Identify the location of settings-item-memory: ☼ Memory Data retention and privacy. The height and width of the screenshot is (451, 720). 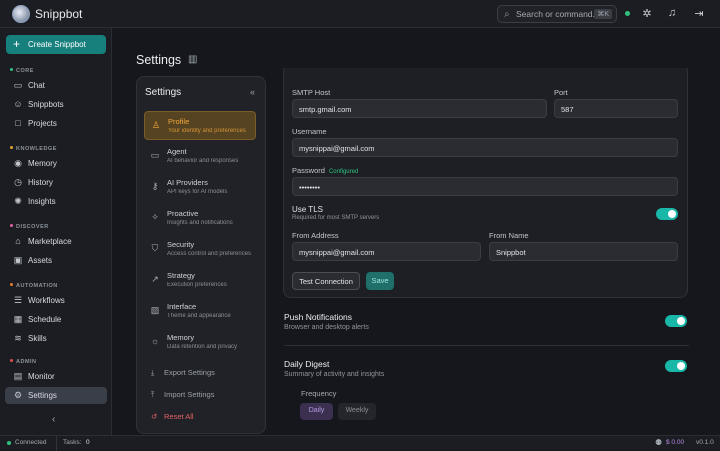
(200, 342).